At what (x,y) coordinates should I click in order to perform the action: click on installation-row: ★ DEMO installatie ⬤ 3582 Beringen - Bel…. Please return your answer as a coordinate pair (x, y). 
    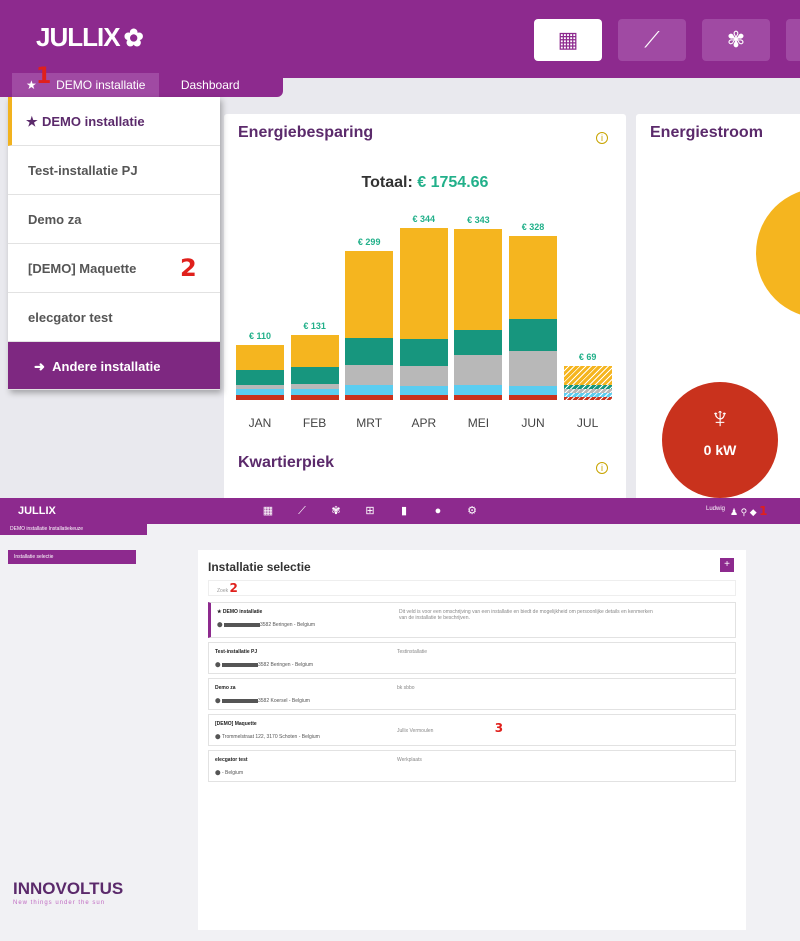
    Looking at the image, I should click on (472, 620).